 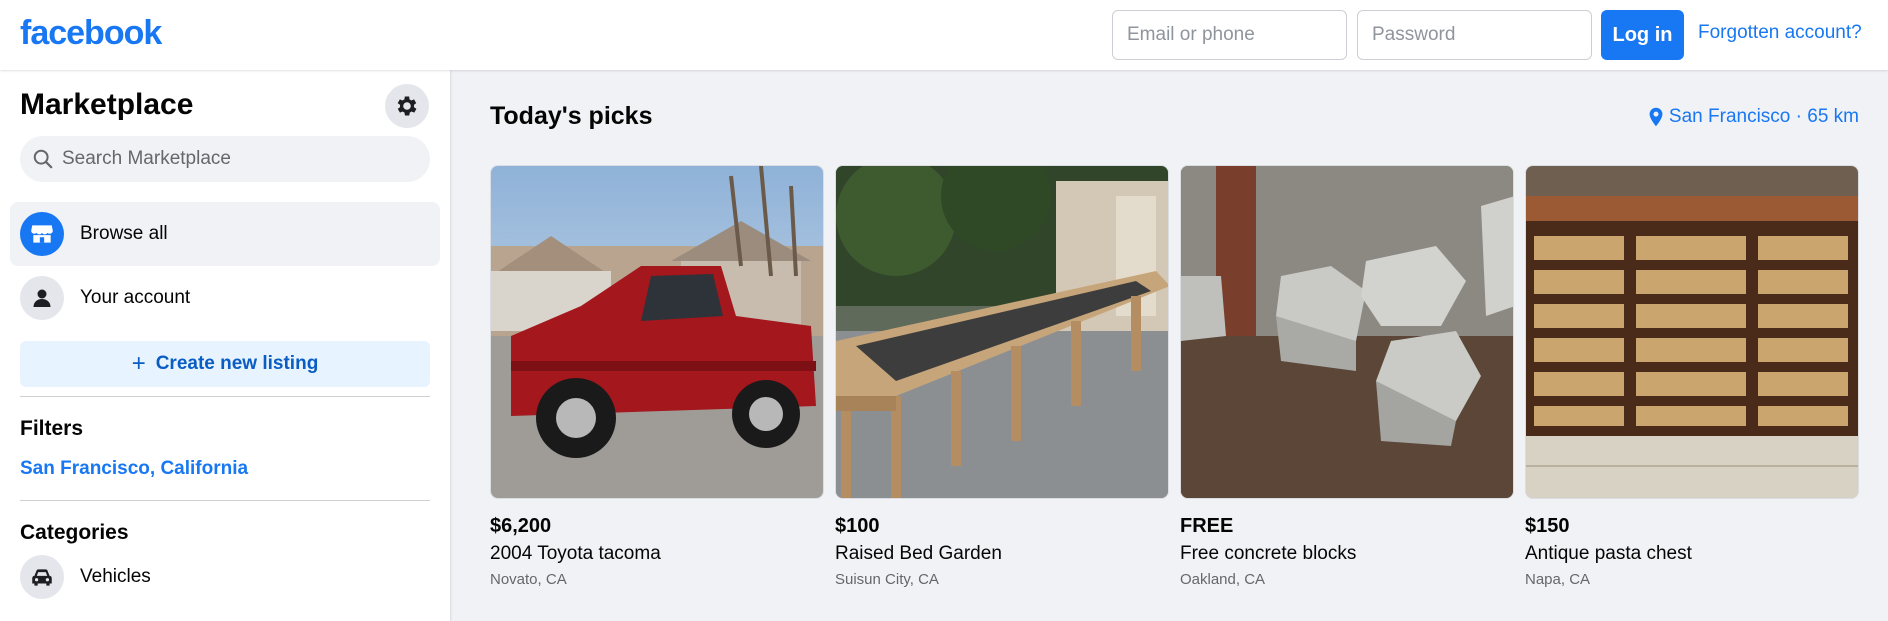 I want to click on marketplace-search, so click(x=225, y=159).